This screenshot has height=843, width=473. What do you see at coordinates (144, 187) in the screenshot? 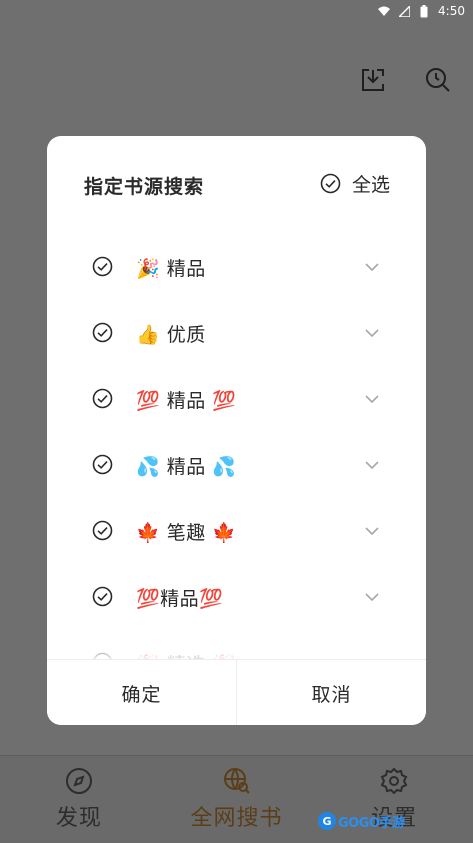
I see `dialog-title: 指定书源搜索` at bounding box center [144, 187].